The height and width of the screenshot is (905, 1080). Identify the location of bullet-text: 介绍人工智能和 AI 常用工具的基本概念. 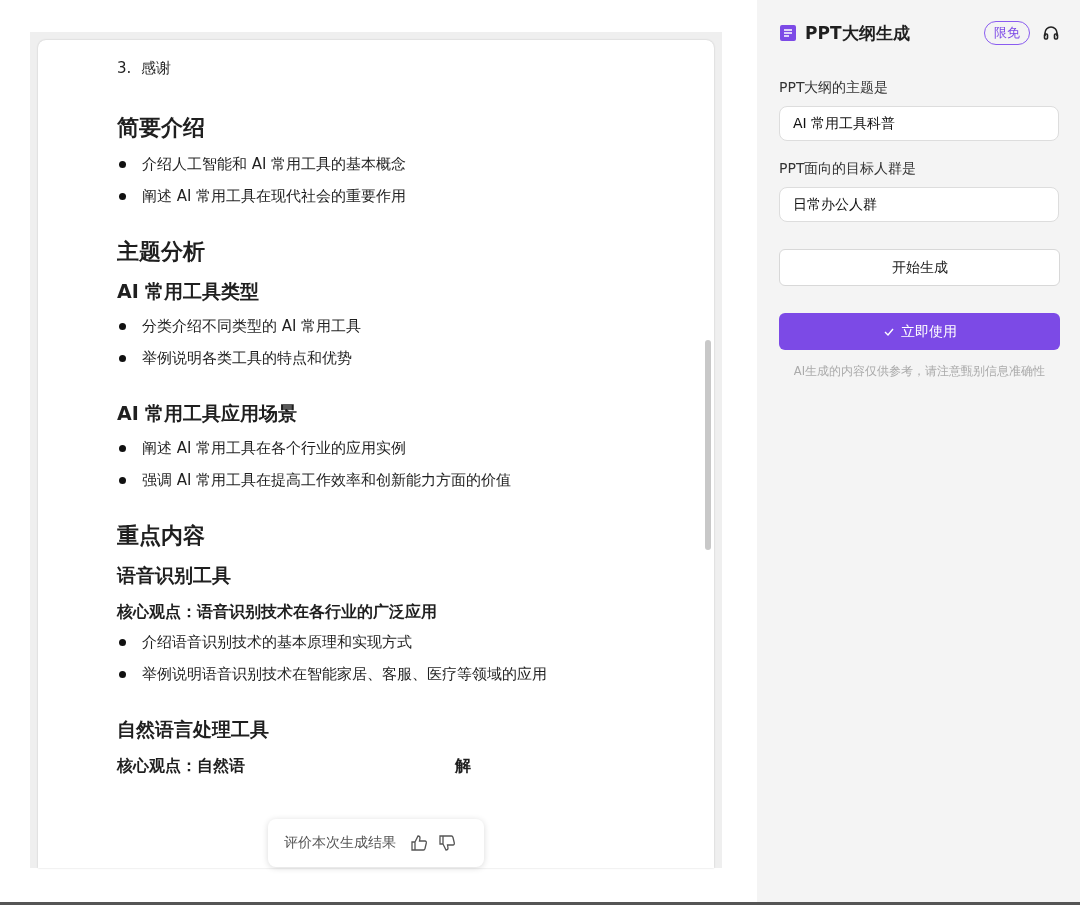
(274, 164).